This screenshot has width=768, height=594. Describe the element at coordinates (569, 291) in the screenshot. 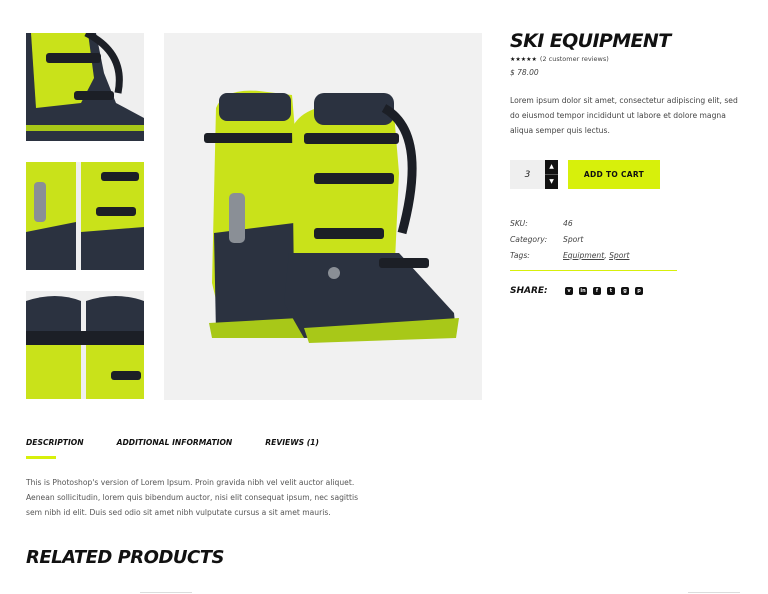

I see `vimeo-icon: v` at that location.